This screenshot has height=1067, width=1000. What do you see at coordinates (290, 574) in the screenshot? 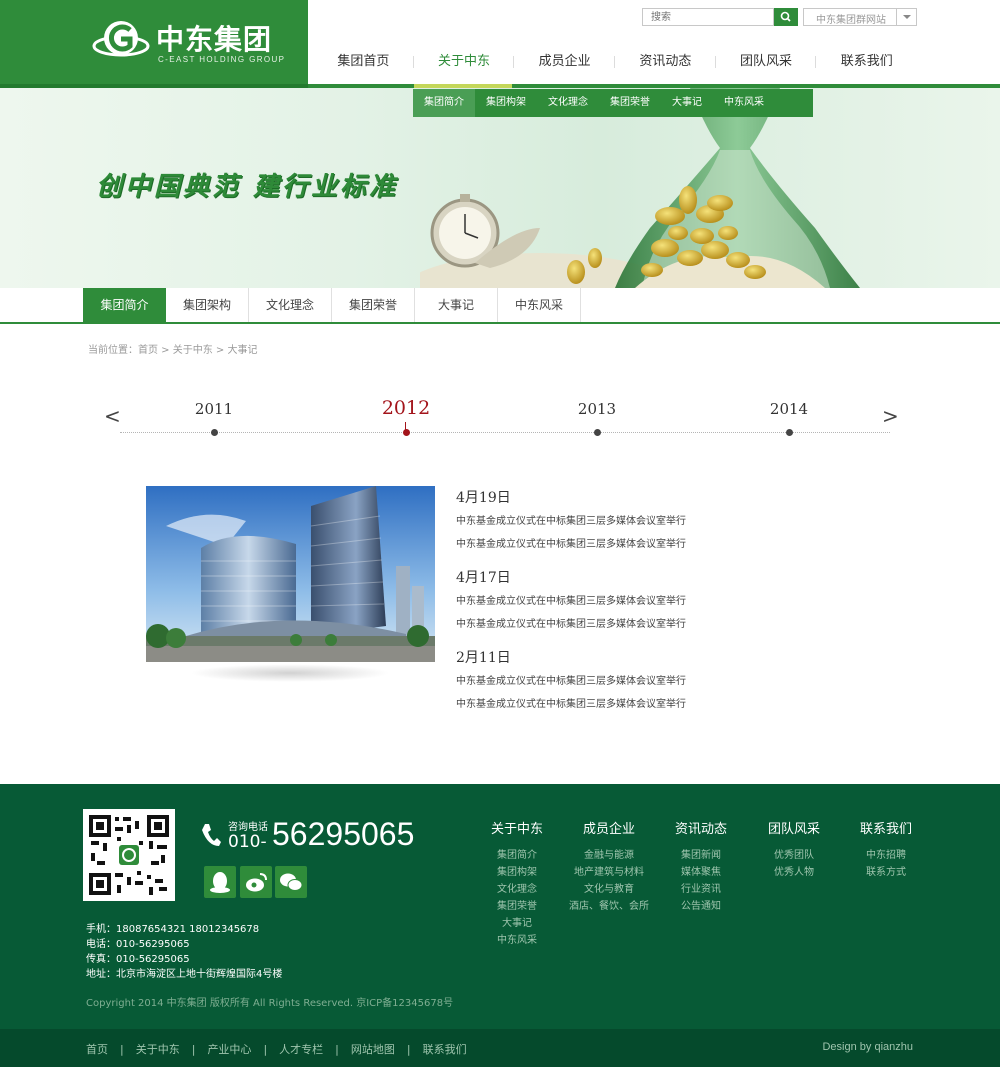
I see `building-photo` at bounding box center [290, 574].